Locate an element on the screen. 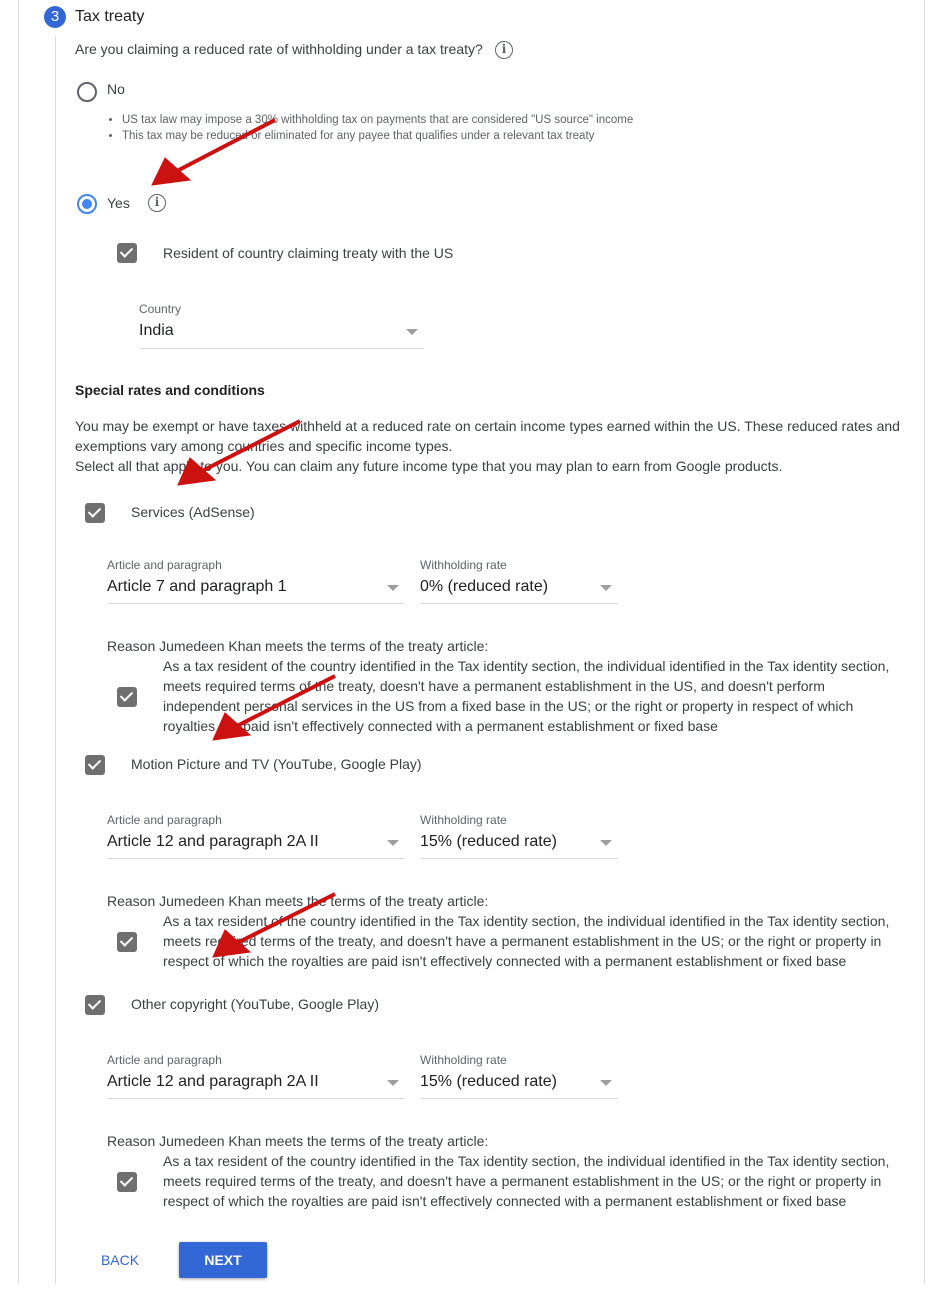 The image size is (943, 1294). country-underline is located at coordinates (281, 348).